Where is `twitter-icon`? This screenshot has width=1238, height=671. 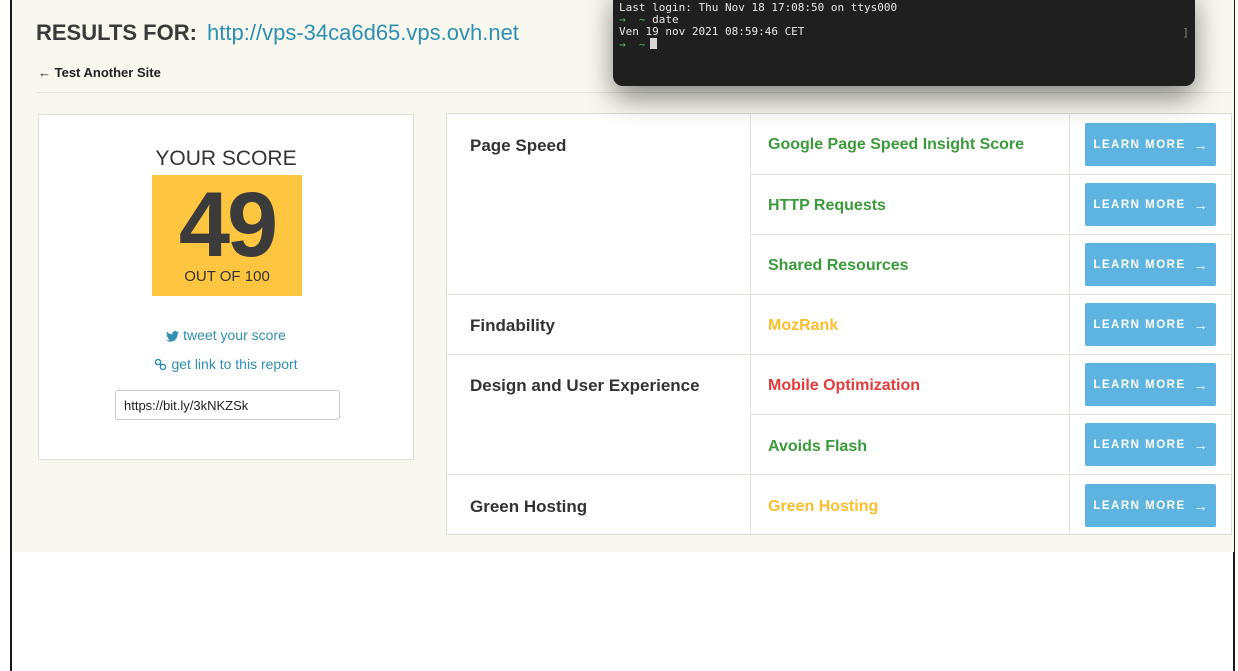 twitter-icon is located at coordinates (173, 336).